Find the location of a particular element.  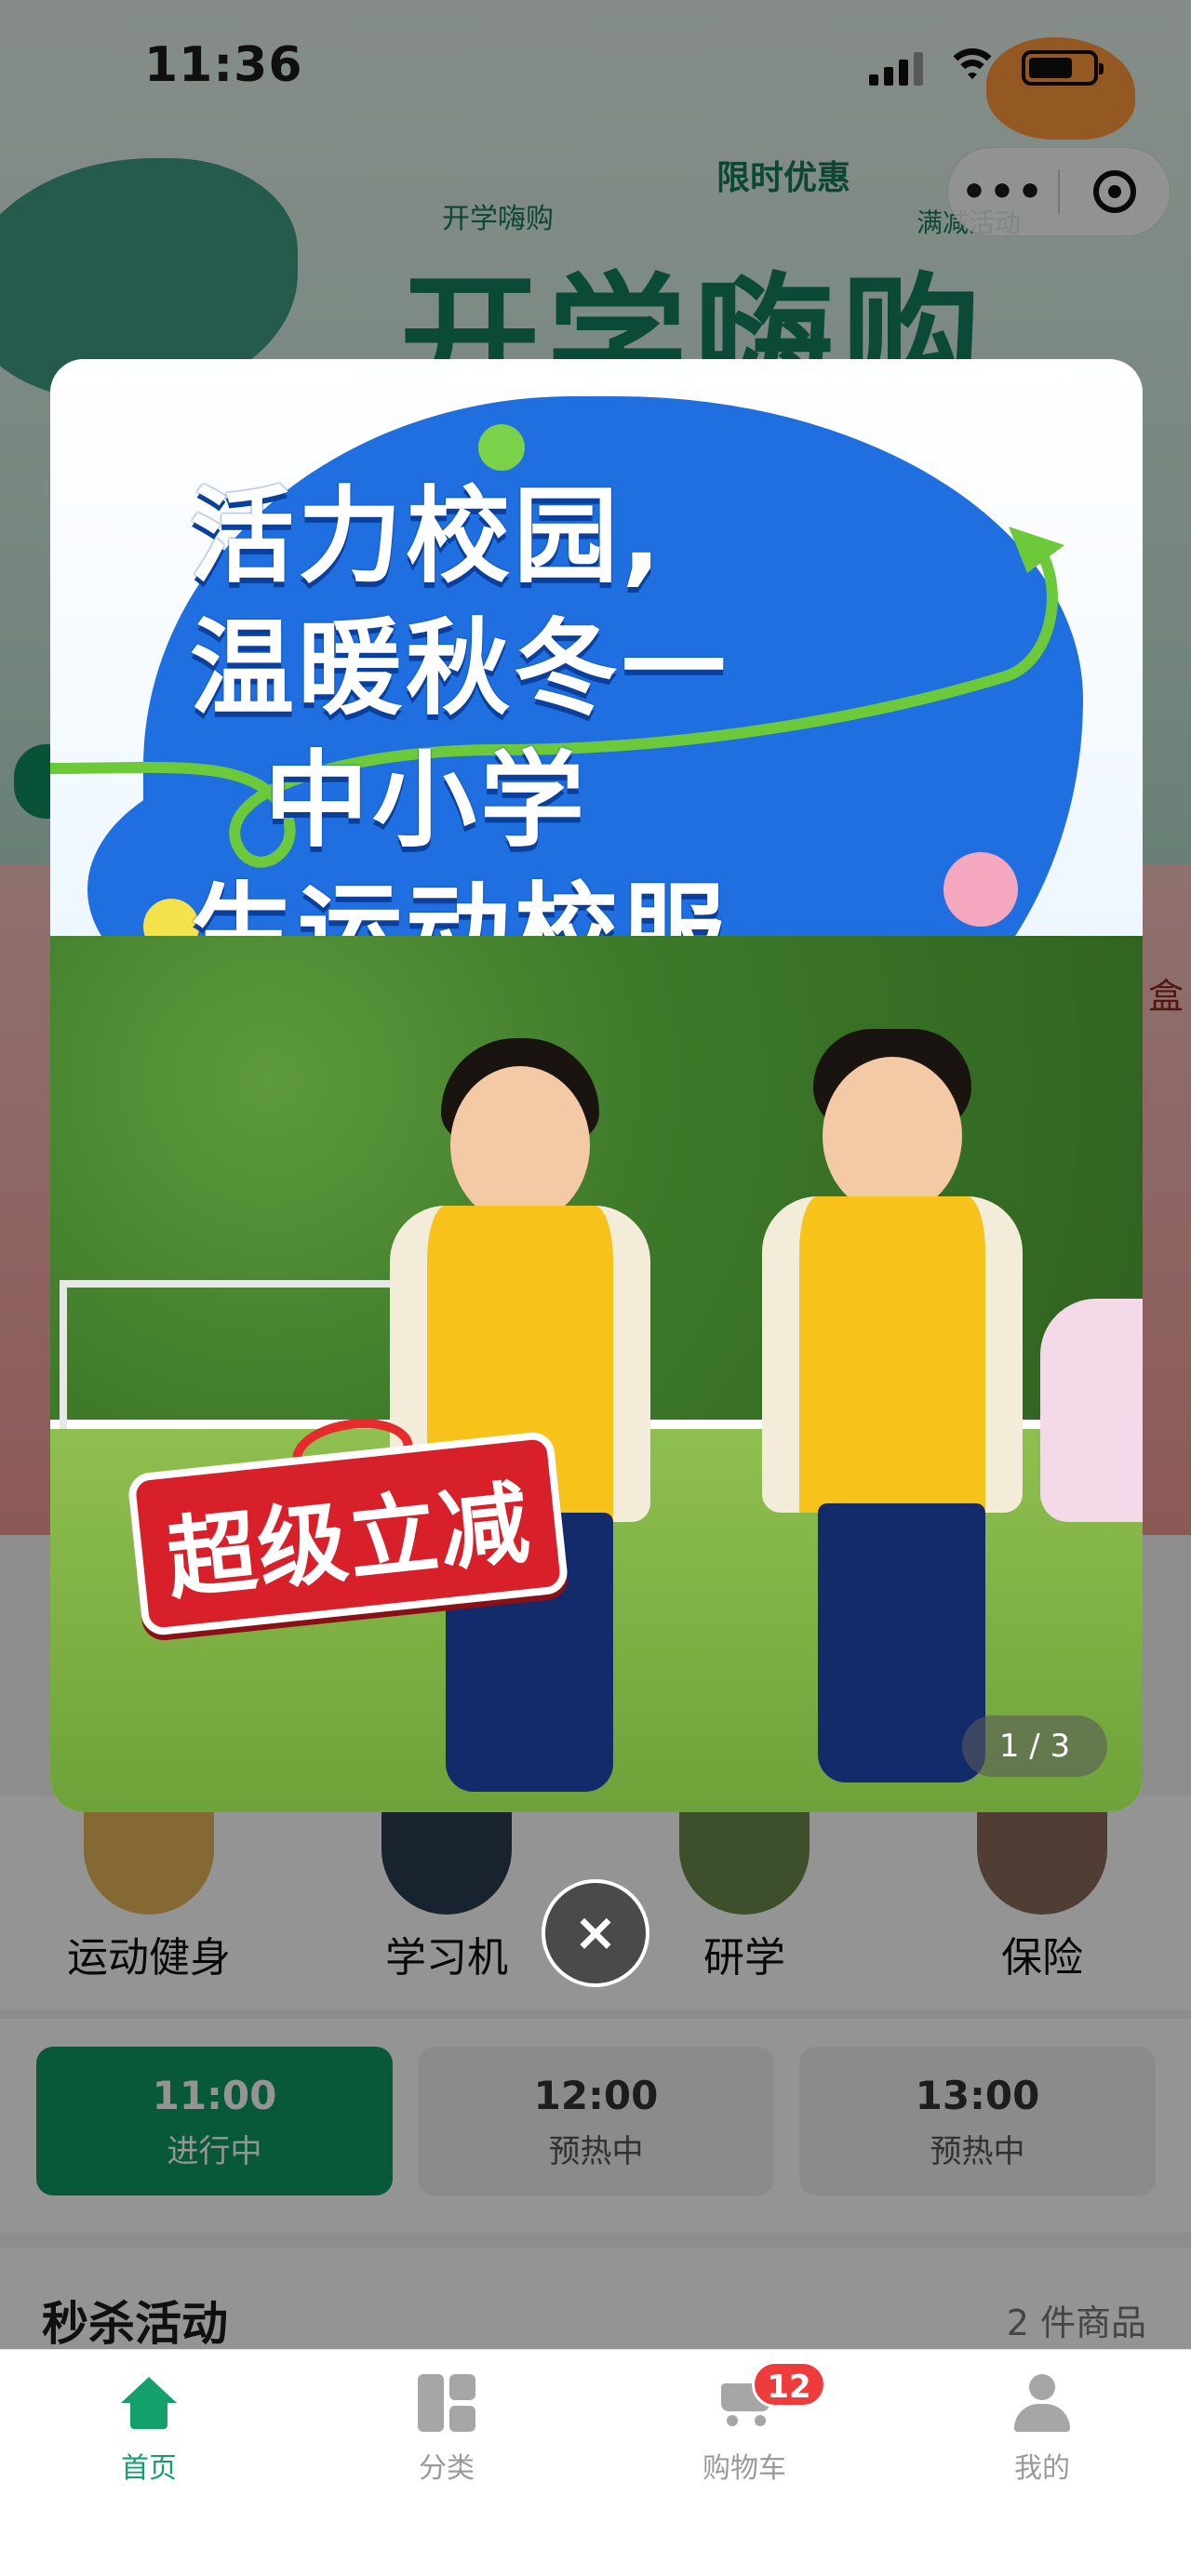

chair-decoration is located at coordinates (1091, 1410).